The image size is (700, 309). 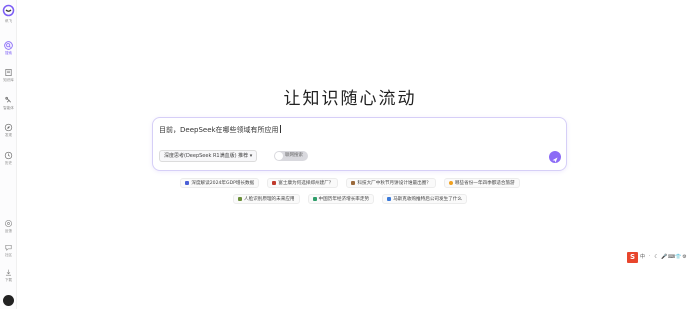 I want to click on sidebar-item-community: 社区, so click(x=8, y=250).